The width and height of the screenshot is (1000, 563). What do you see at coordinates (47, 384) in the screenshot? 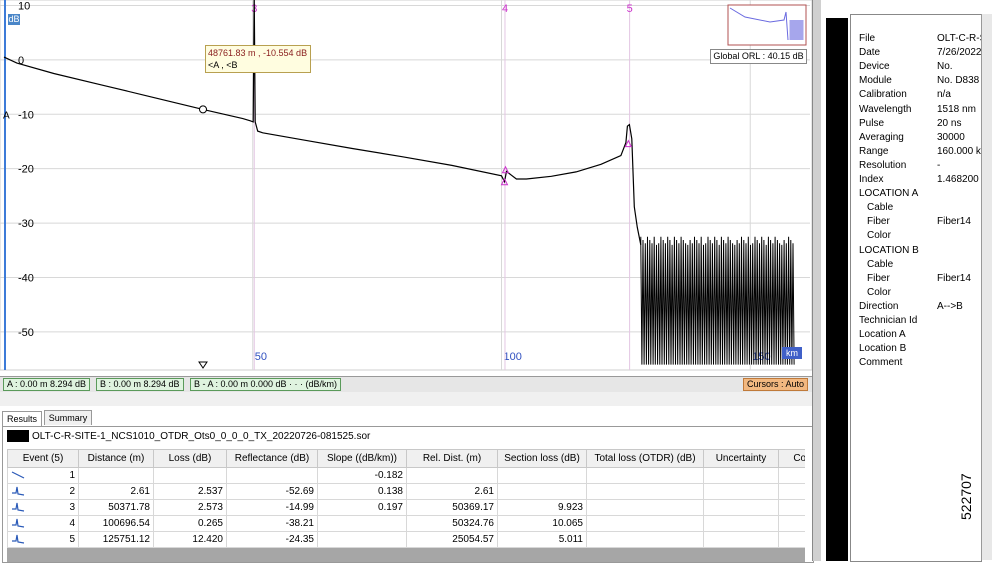
I see `cursor-a-readout: A : 0.00 m 8.294 dB` at bounding box center [47, 384].